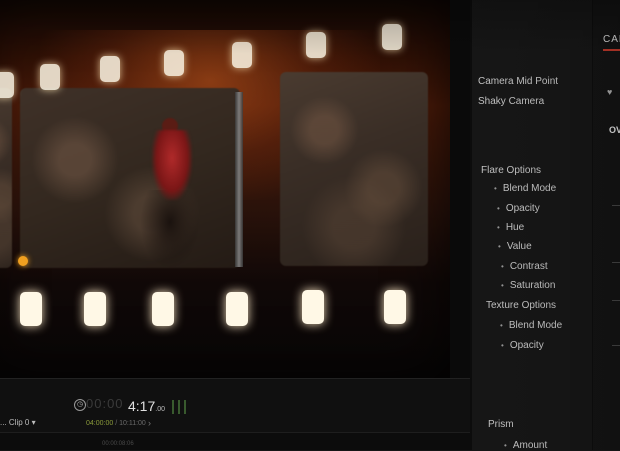 The width and height of the screenshot is (620, 451). What do you see at coordinates (511, 101) in the screenshot?
I see `param-shaky-camera: Shaky Camera` at bounding box center [511, 101].